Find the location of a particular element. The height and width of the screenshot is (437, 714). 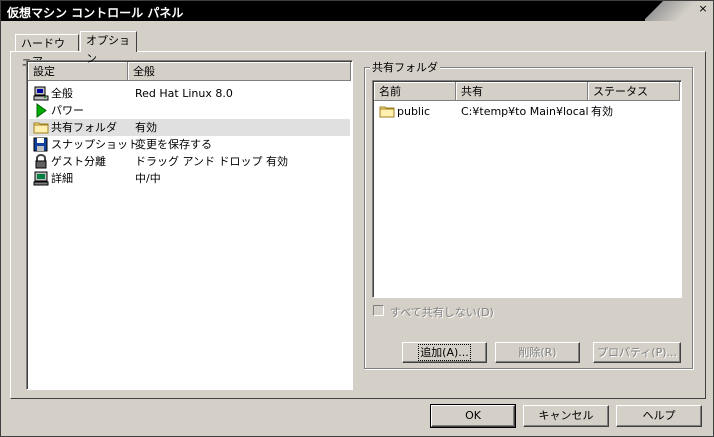

tab-hardware: ハードウェア is located at coordinates (47, 51).